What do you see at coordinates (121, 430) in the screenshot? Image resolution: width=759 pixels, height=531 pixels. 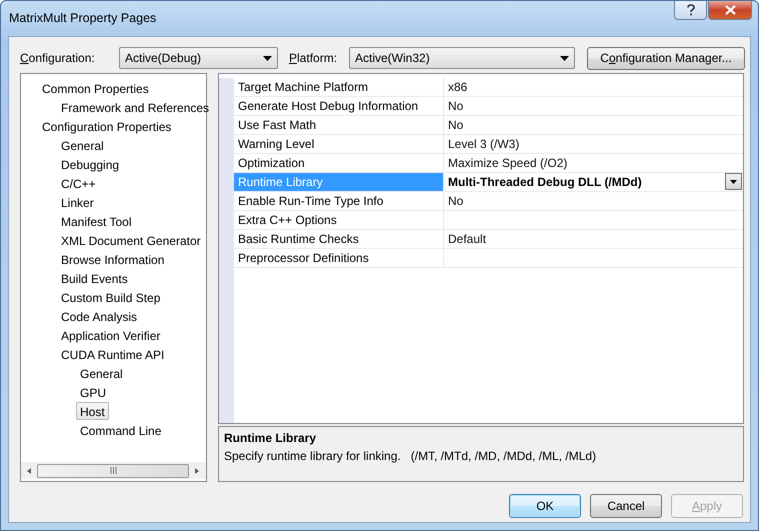 I see `tree-item: Command Line` at bounding box center [121, 430].